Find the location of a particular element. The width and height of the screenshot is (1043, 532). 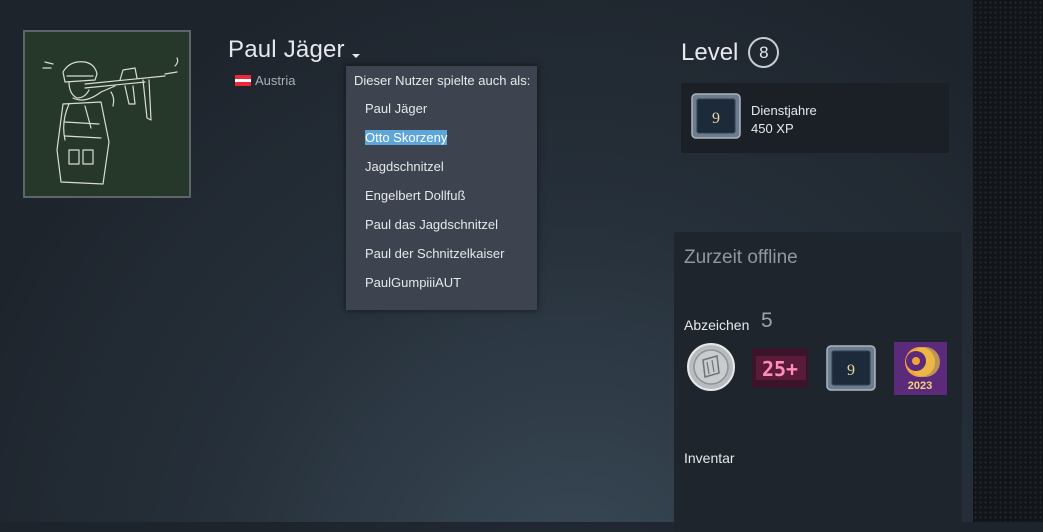

svg-text: 2023 is located at coordinates (920, 386).